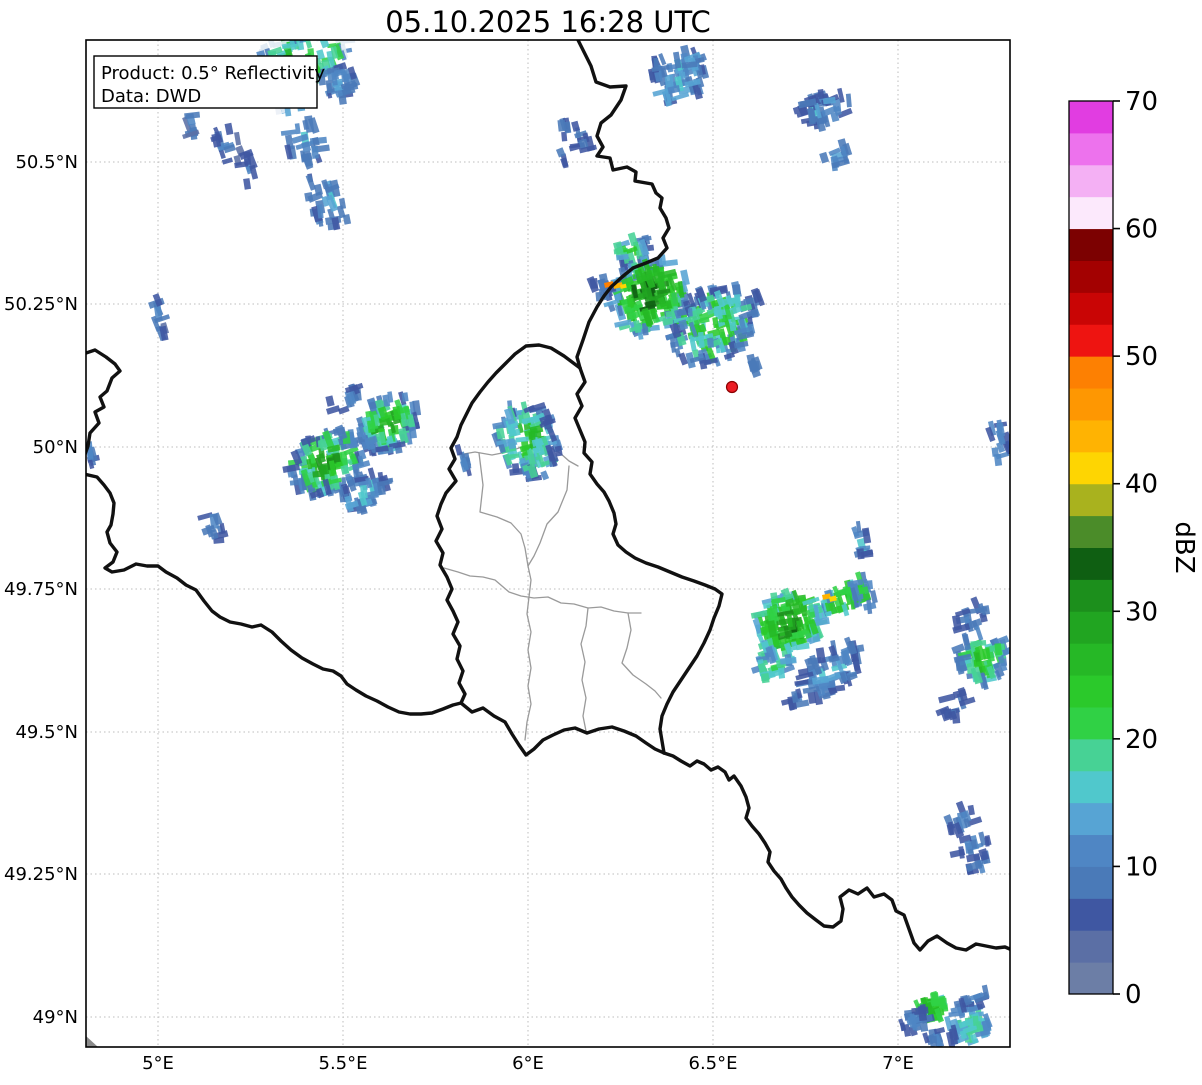 The width and height of the screenshot is (1202, 1085). Describe the element at coordinates (104, 402) in the screenshot. I see `border-france-belgium-givet` at that location.